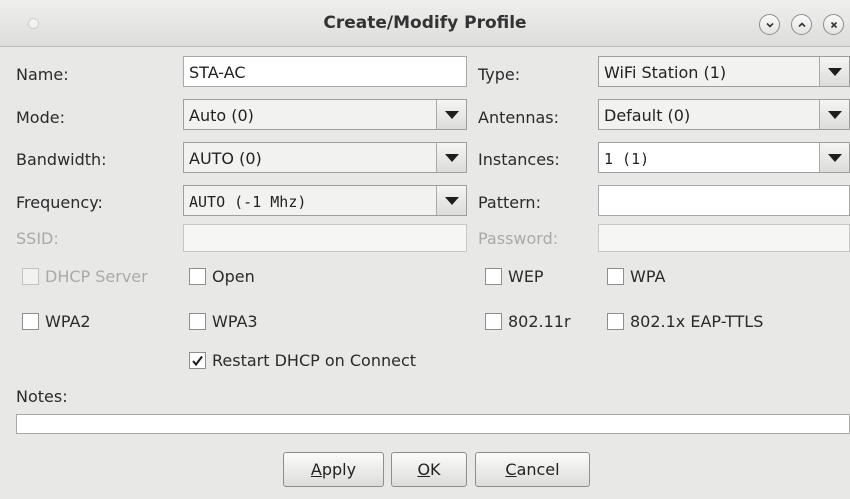 The image size is (850, 499). Describe the element at coordinates (42, 396) in the screenshot. I see `notes-label: Notes:` at that location.